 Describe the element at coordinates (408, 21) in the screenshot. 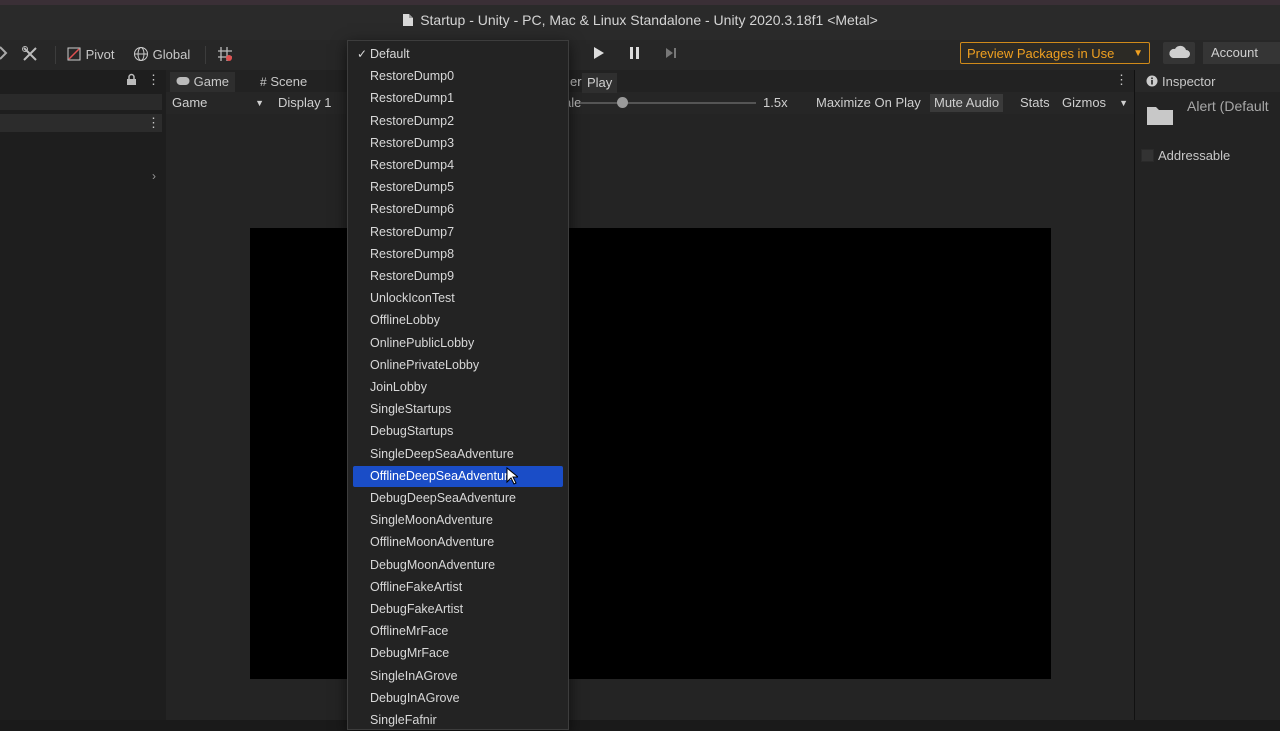

I see `document-icon` at that location.